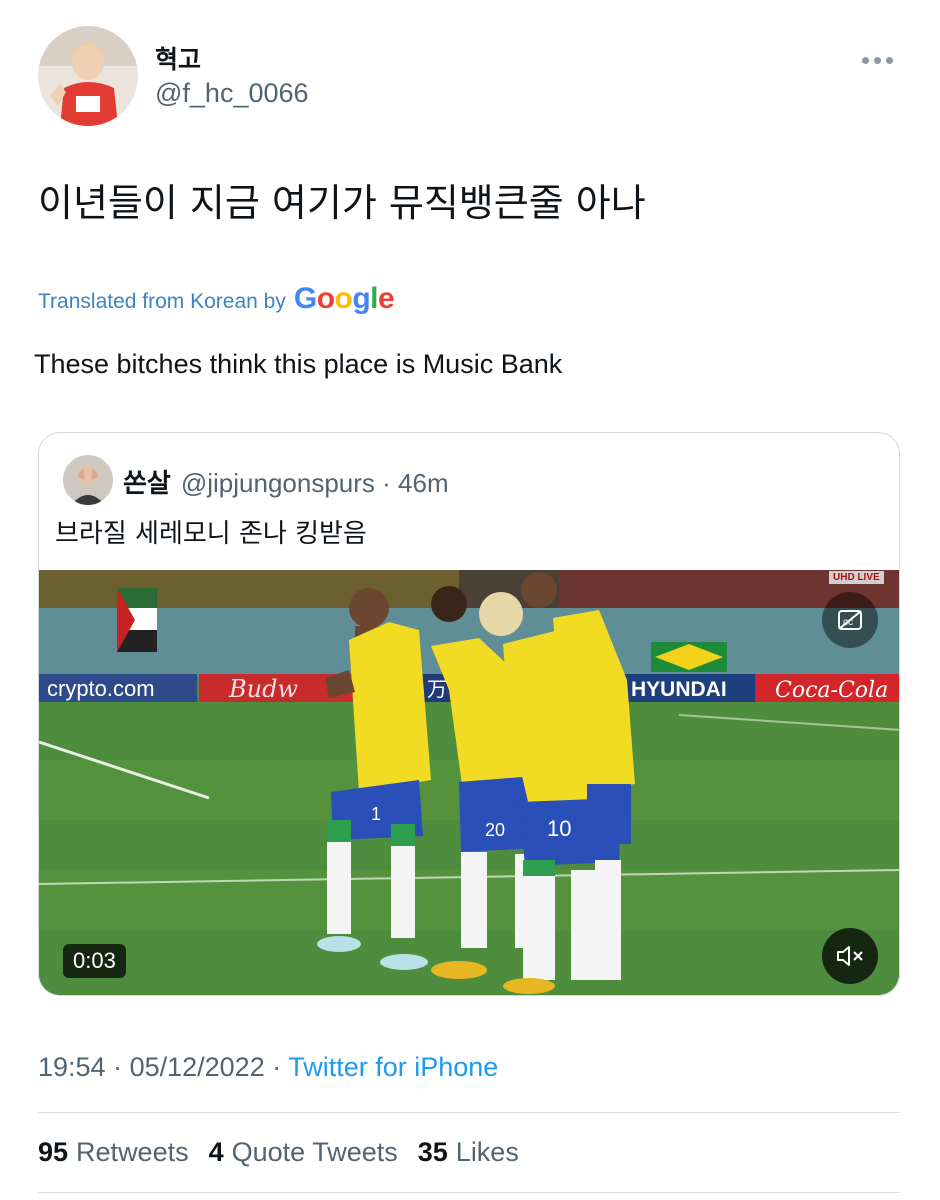  Describe the element at coordinates (856, 577) in the screenshot. I see `broadcast-badge: UHD LIVE` at that location.